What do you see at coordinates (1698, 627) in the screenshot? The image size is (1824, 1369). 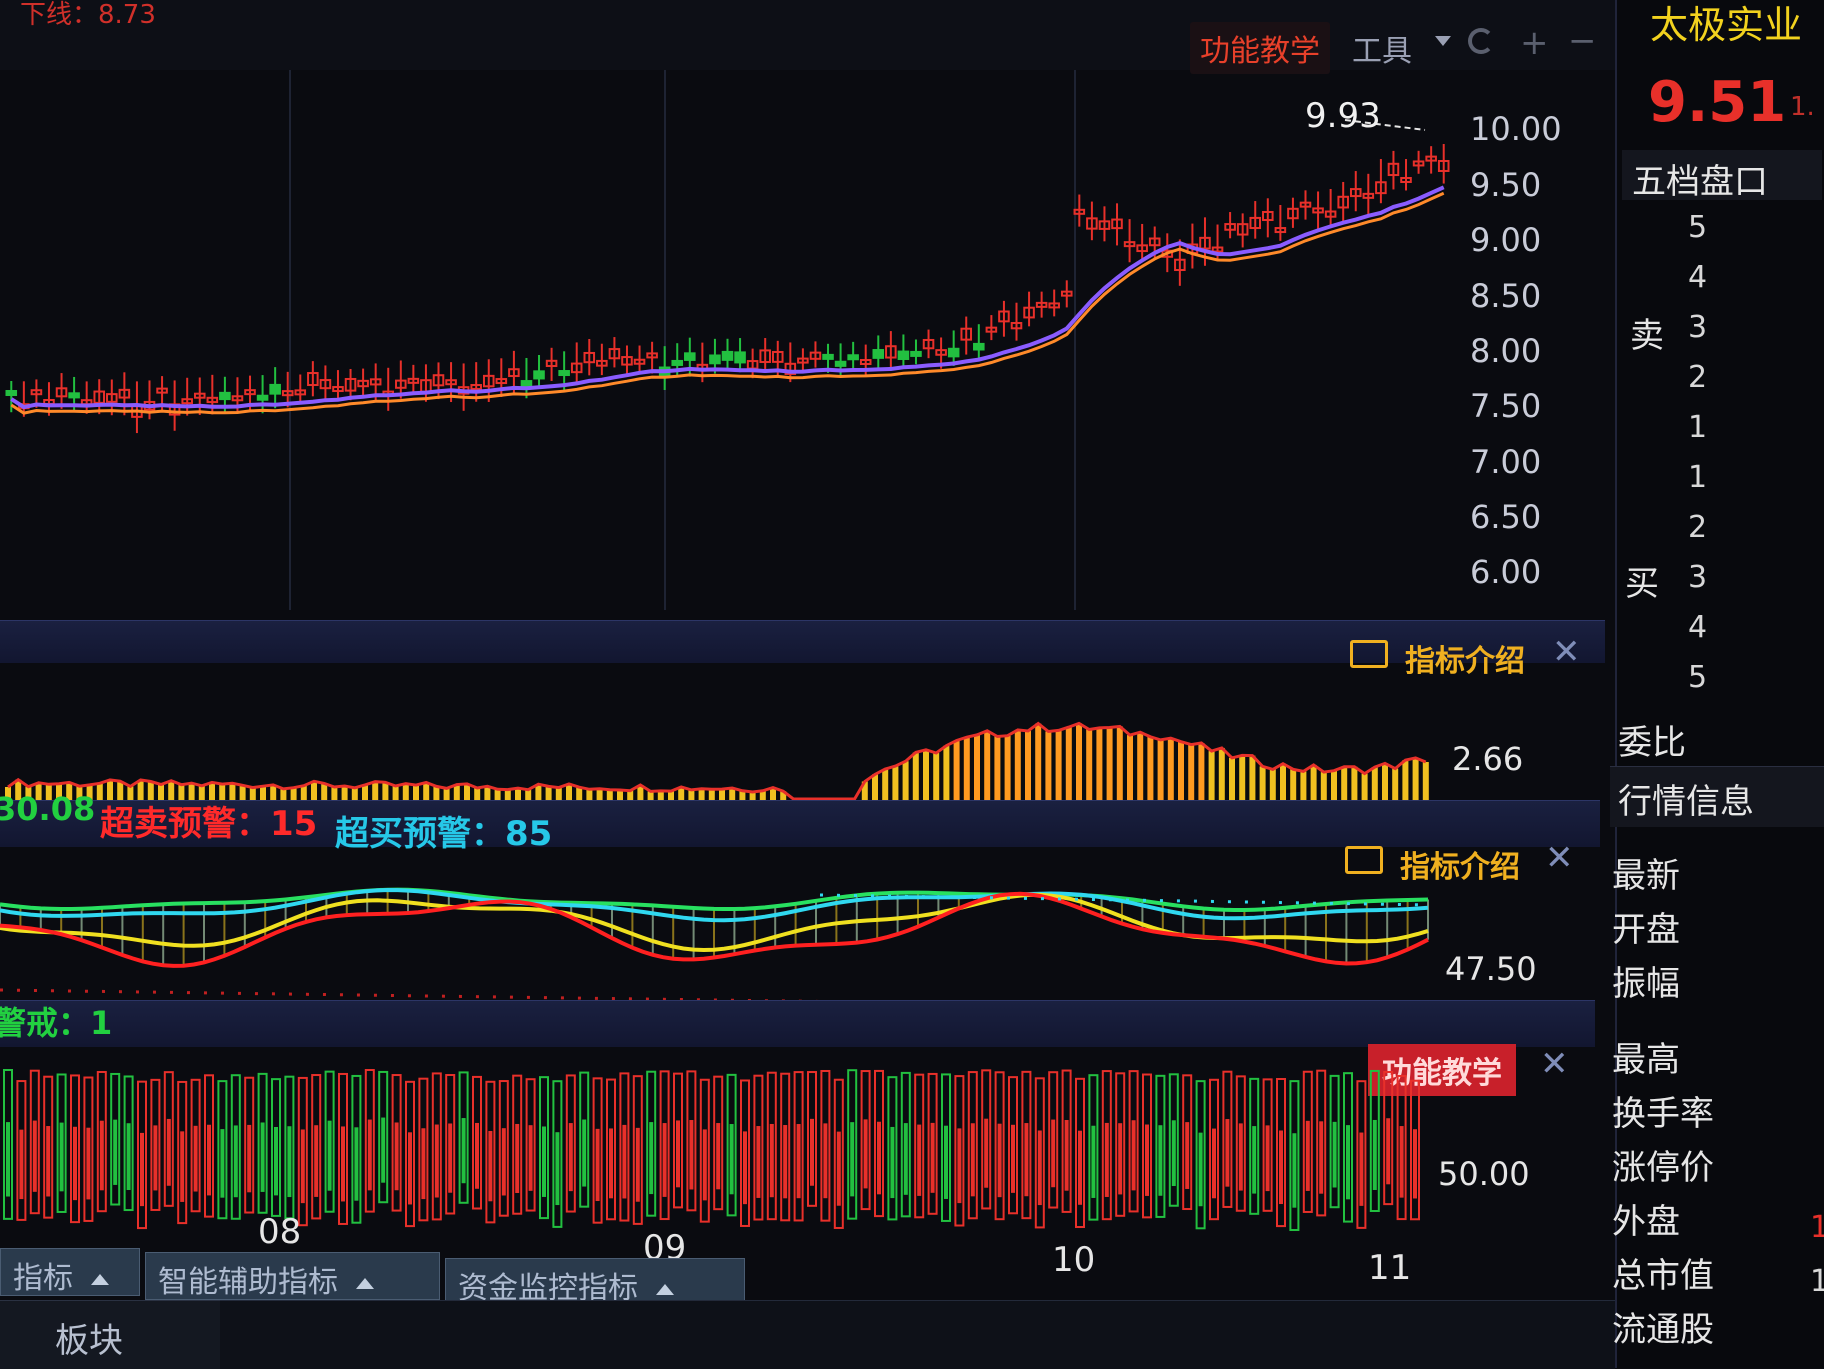 I see `buy-level: 4` at bounding box center [1698, 627].